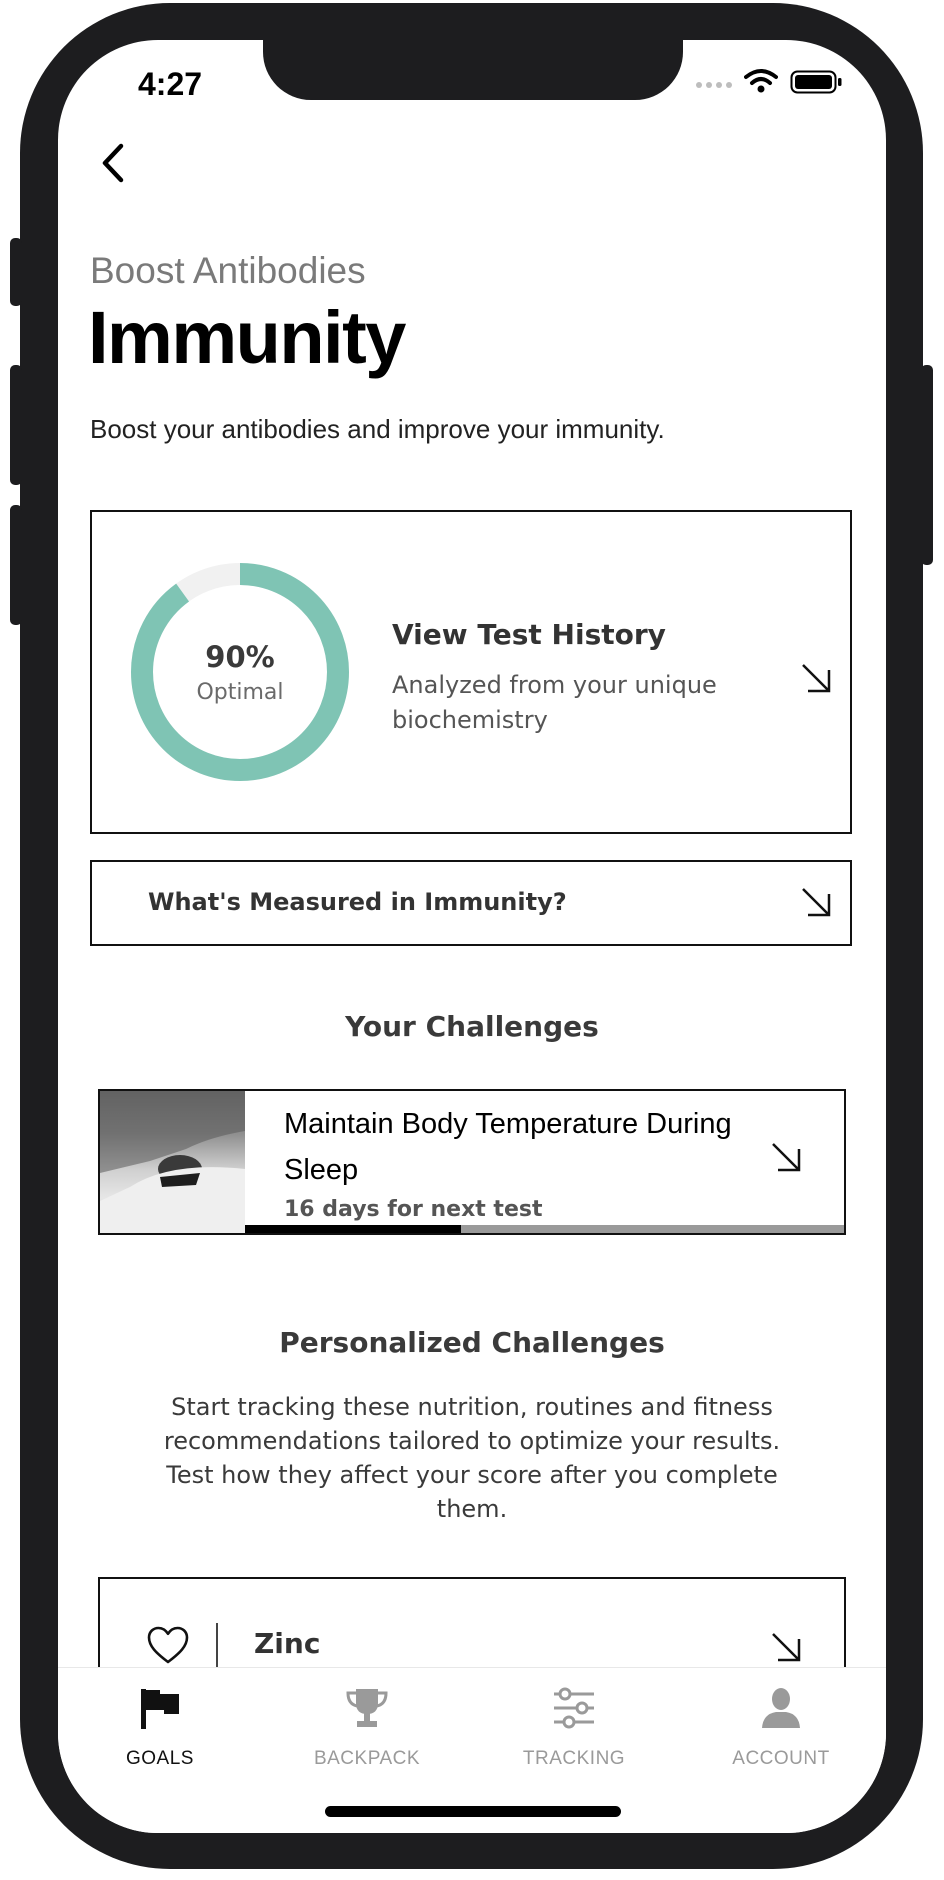 The height and width of the screenshot is (1880, 944). I want to click on whats-measured-card: What's Measured in Immunity?, so click(471, 903).